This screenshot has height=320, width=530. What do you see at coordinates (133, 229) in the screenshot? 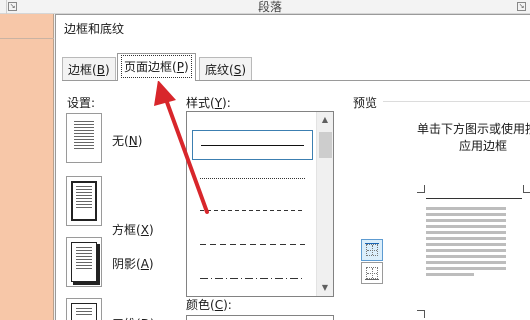
I see `setting-box-label: 方框(X)` at bounding box center [133, 229].